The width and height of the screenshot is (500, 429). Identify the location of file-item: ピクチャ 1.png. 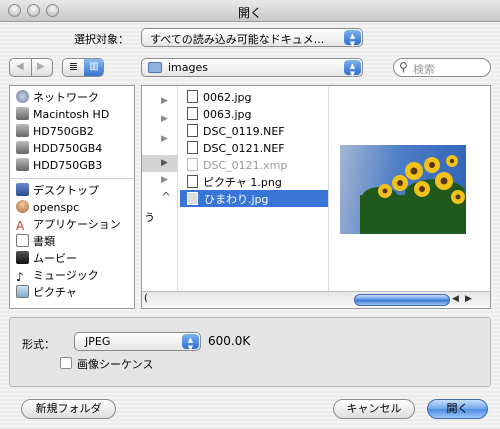
(234, 182).